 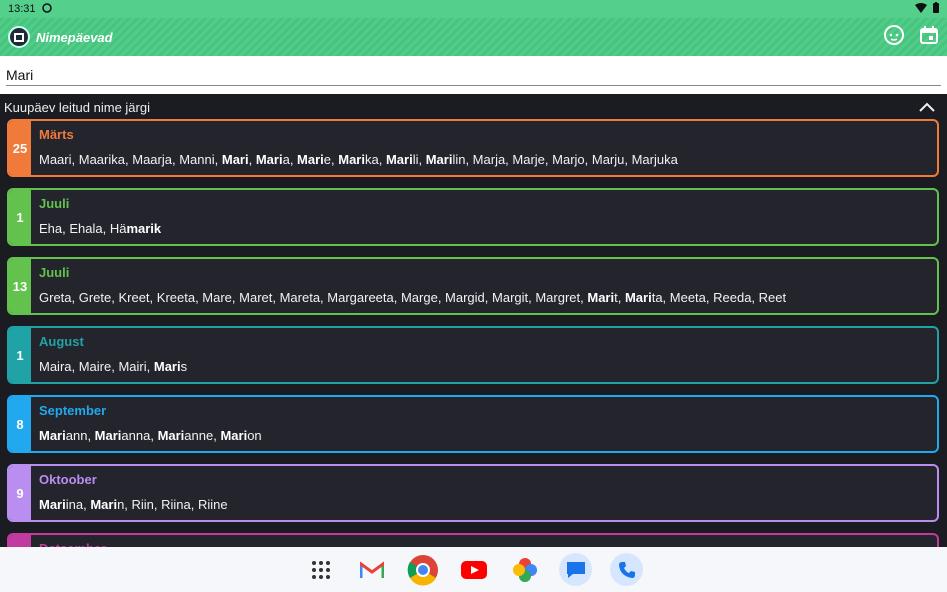 What do you see at coordinates (473, 37) in the screenshot?
I see `app-bar: Nimepäevad` at bounding box center [473, 37].